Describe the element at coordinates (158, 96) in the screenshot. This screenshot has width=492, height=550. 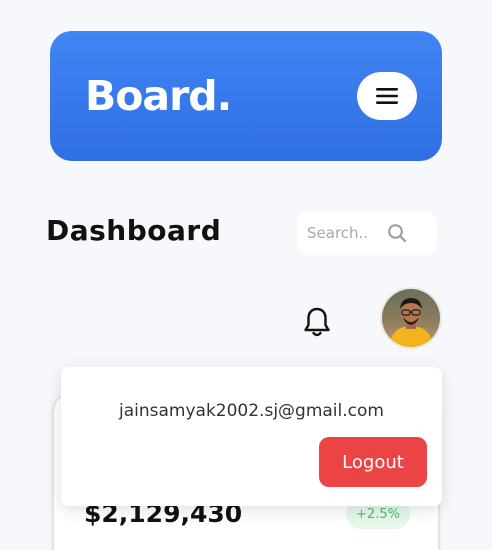
I see `brand-logo: Board.` at that location.